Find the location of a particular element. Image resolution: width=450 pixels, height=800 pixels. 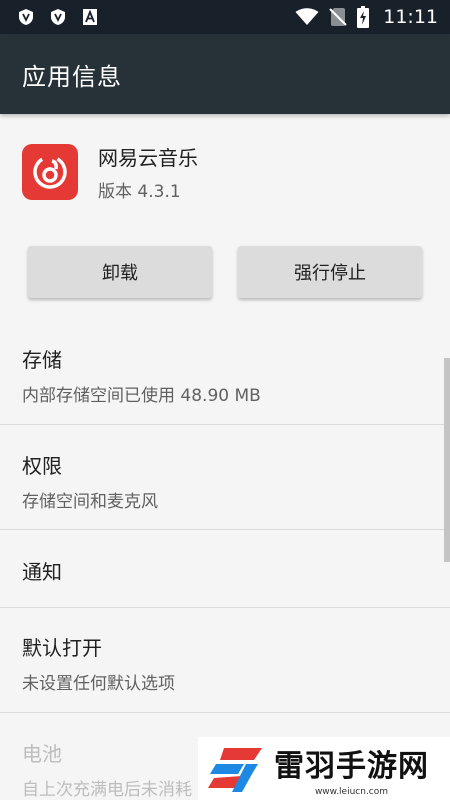

status-time: 11:11 is located at coordinates (410, 17).